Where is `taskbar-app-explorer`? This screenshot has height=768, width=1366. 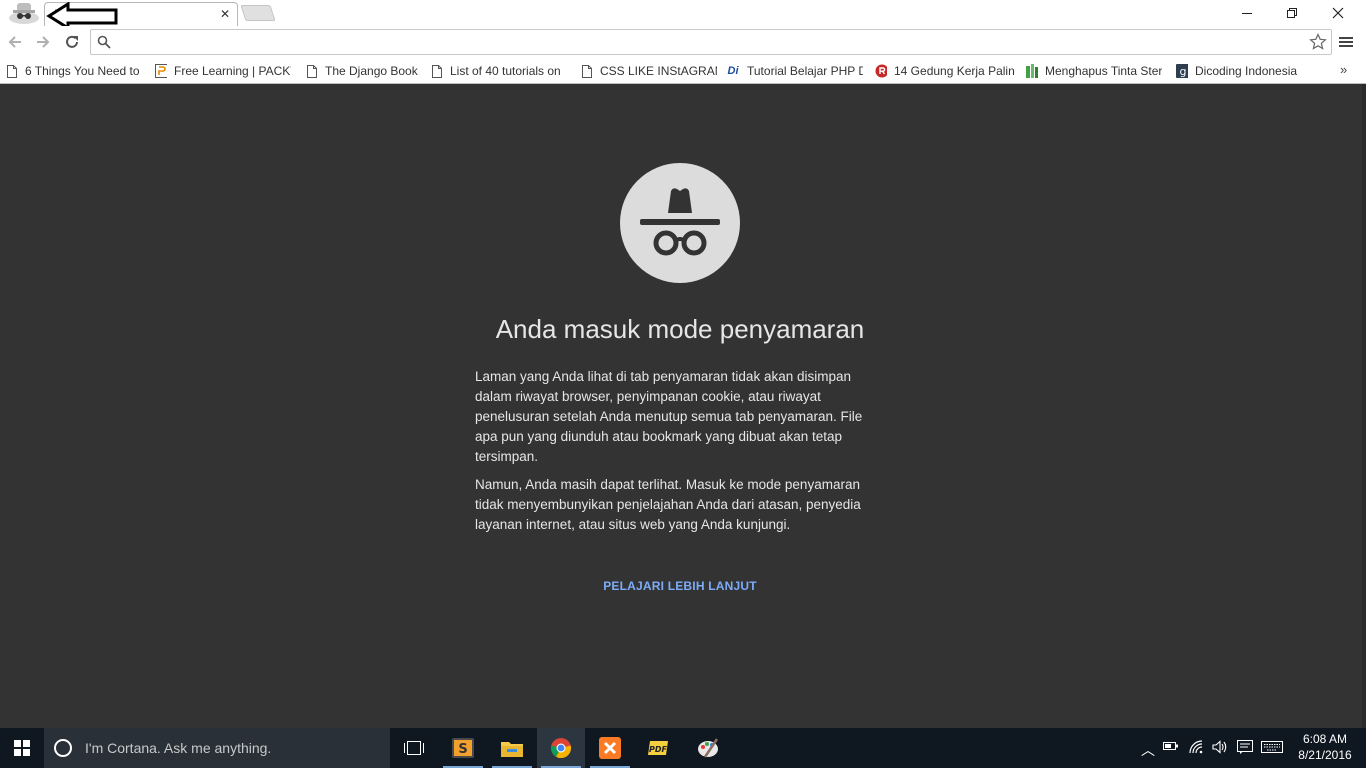
taskbar-app-explorer is located at coordinates (512, 748).